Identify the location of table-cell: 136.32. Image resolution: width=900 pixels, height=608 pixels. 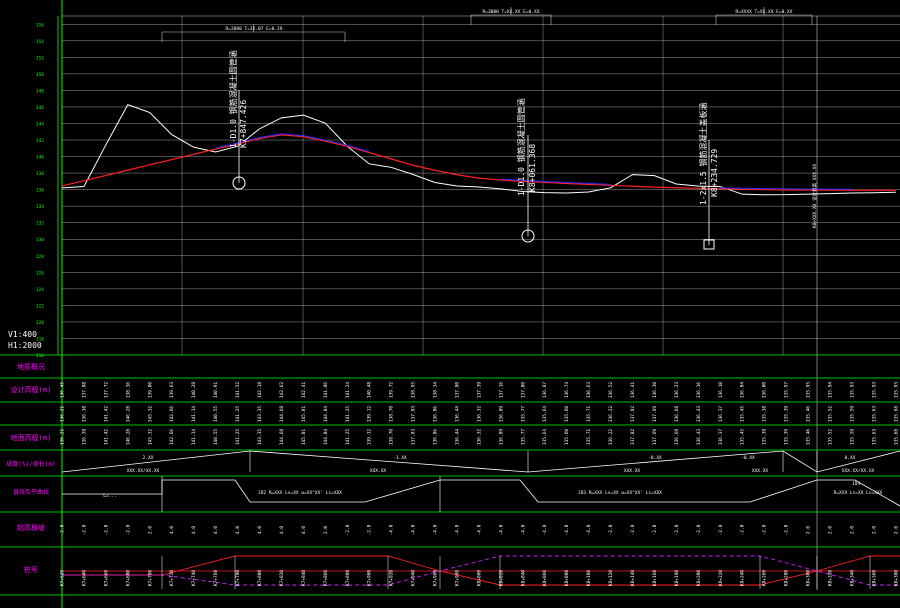
(479, 437).